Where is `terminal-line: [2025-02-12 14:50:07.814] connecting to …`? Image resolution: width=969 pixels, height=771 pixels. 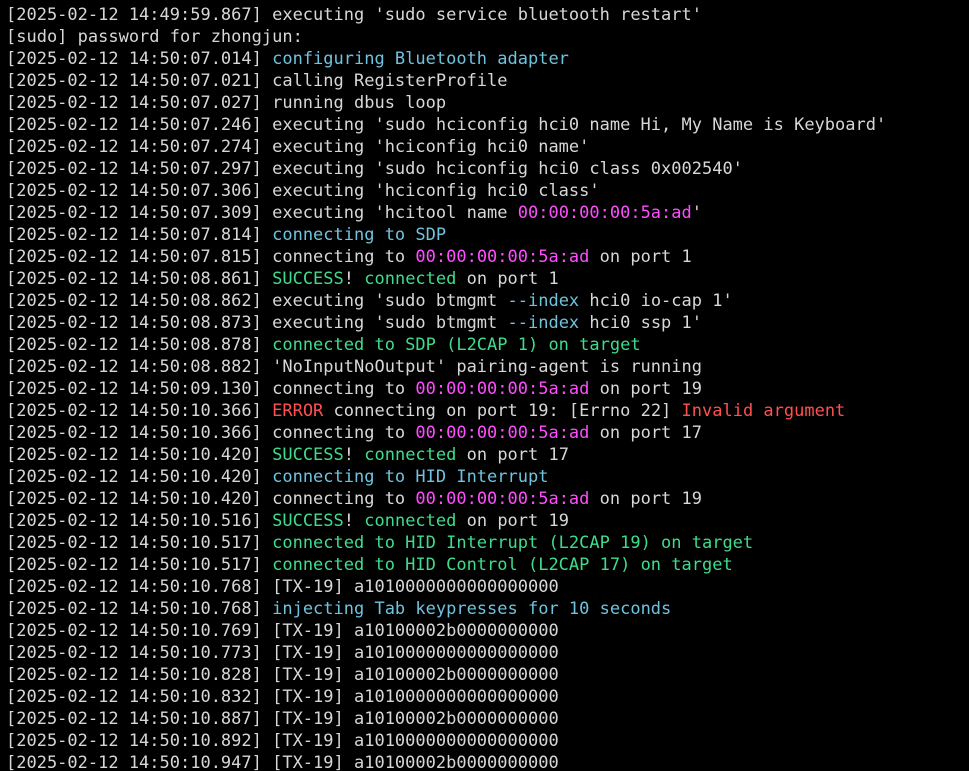 terminal-line: [2025-02-12 14:50:07.814] connecting to … is located at coordinates (487, 235).